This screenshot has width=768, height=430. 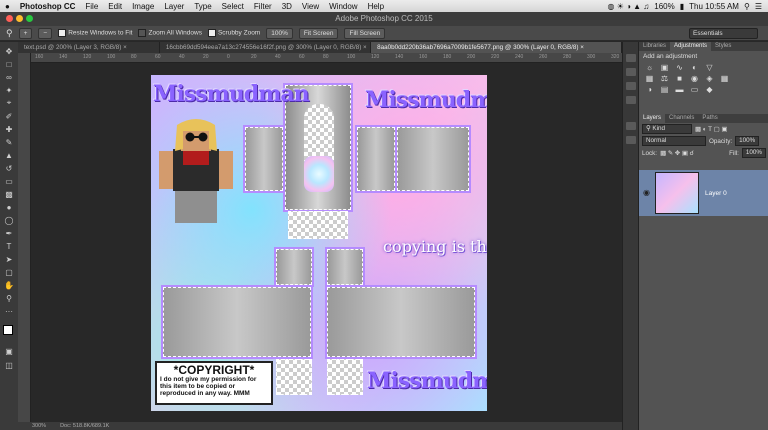 I want to click on kind-filter-select: ⚲ Kind, so click(x=667, y=129).